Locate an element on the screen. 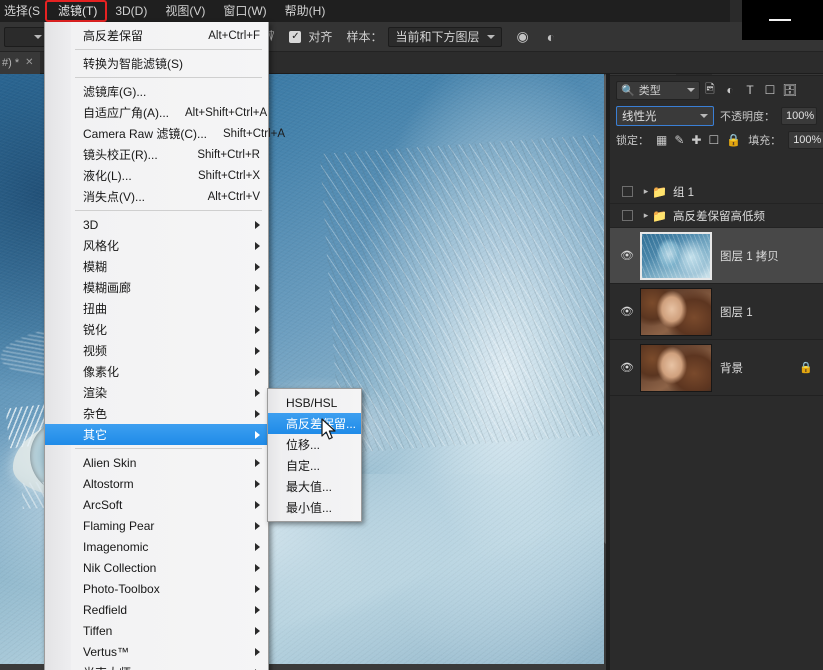  menu-item-imagenomic: Imagenomic is located at coordinates (156, 546).